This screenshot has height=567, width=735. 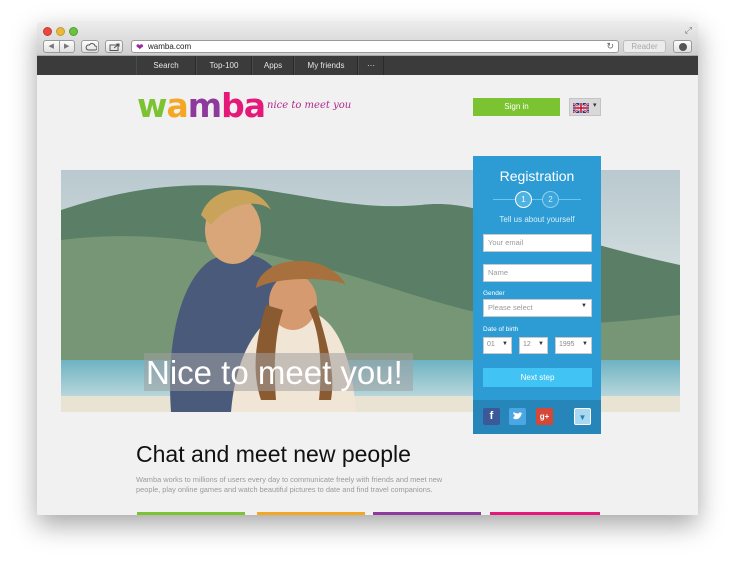 I want to click on social-login-bar: f g+ ▼, so click(x=537, y=417).